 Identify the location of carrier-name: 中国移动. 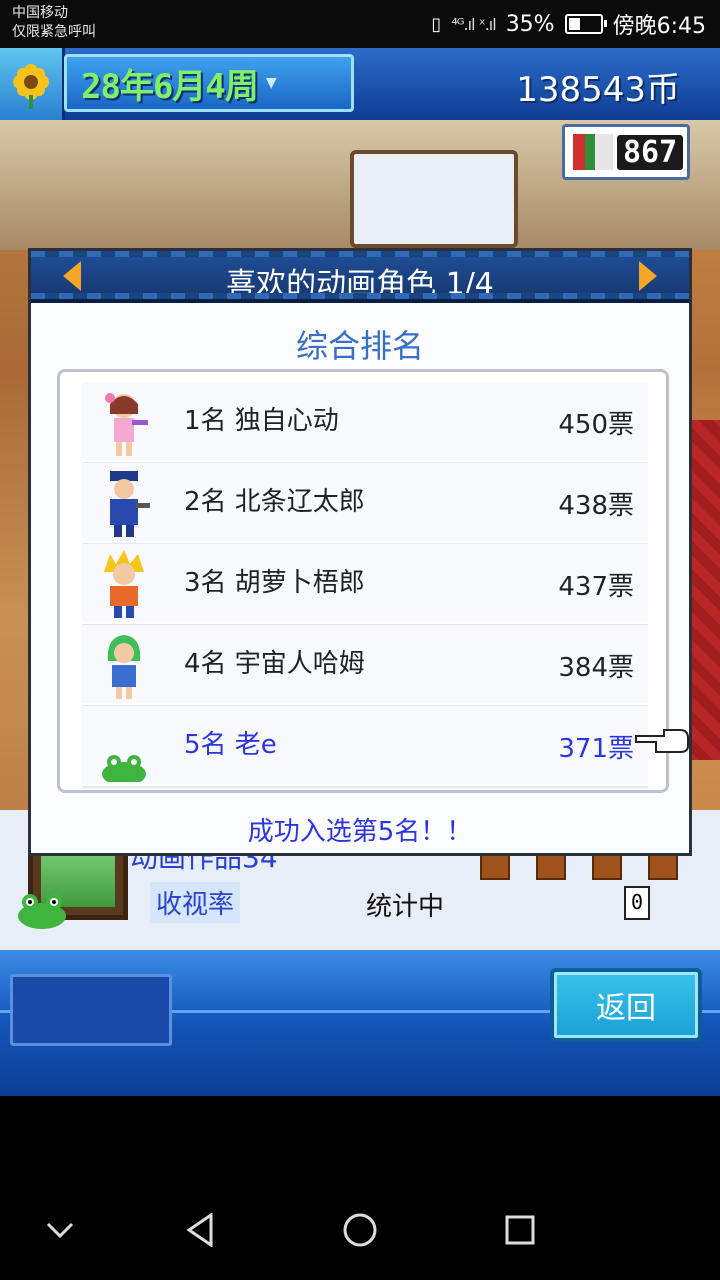
(40, 13).